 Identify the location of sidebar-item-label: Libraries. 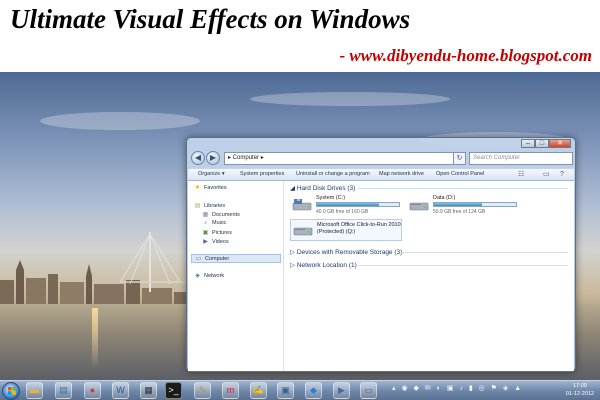
(215, 206).